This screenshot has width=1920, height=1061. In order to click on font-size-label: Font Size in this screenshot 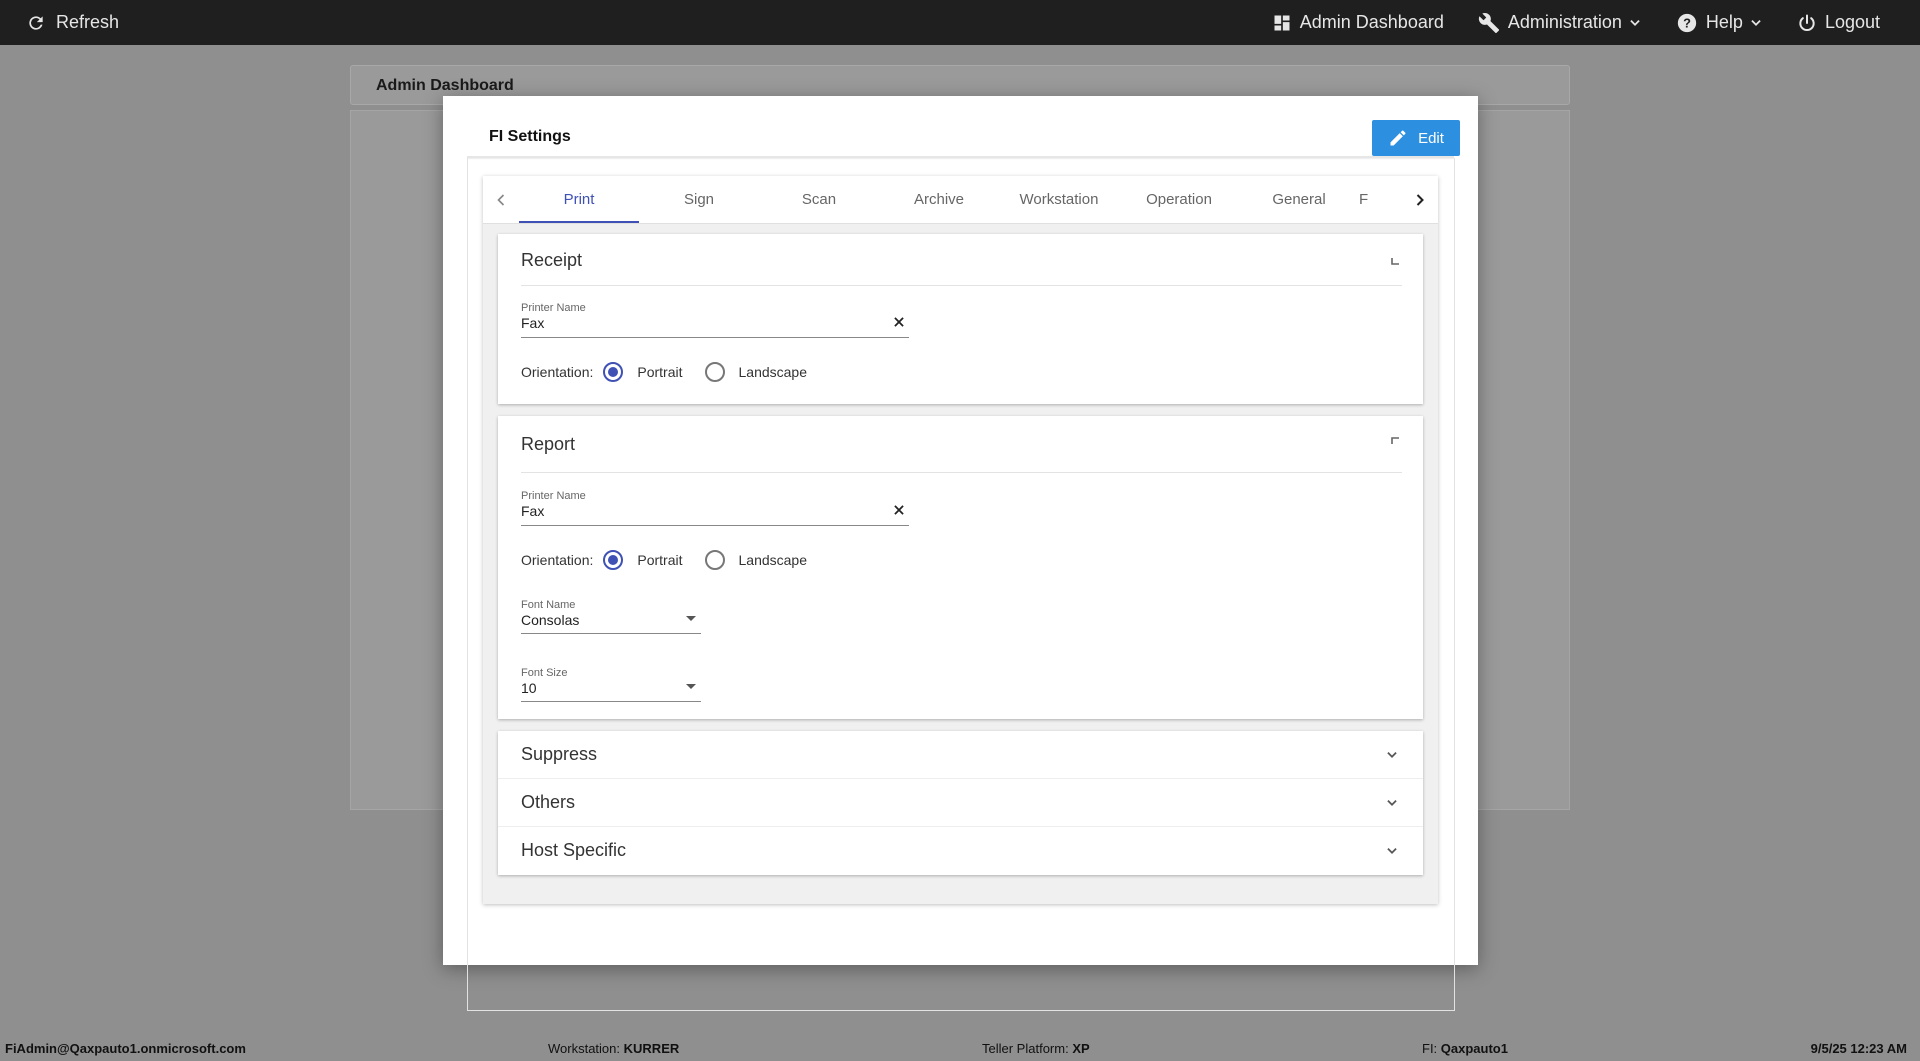, I will do `click(544, 673)`.